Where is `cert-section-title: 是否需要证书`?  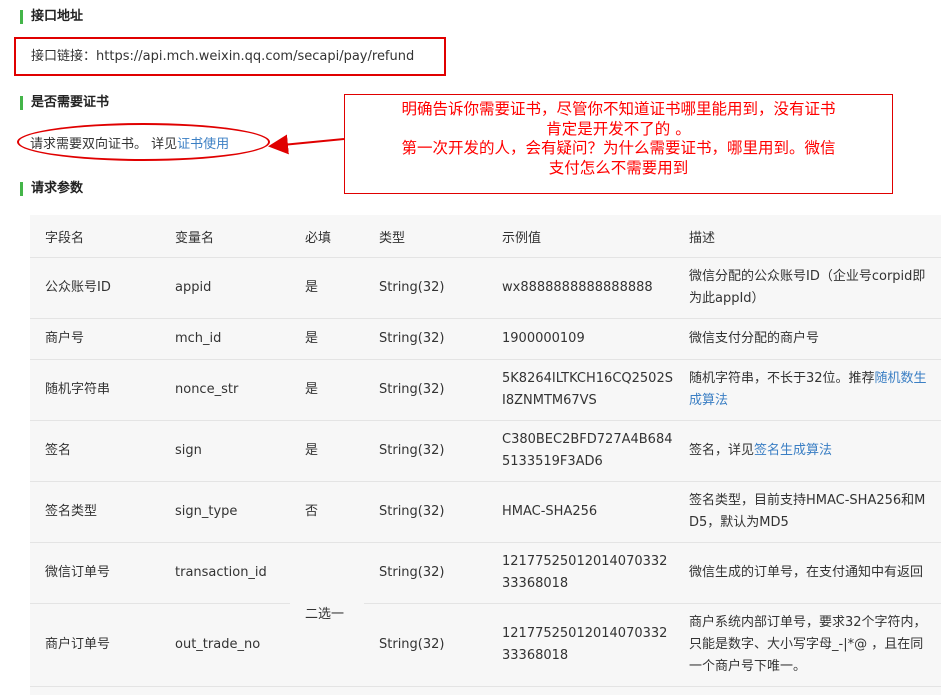
cert-section-title: 是否需要证书 is located at coordinates (64, 103).